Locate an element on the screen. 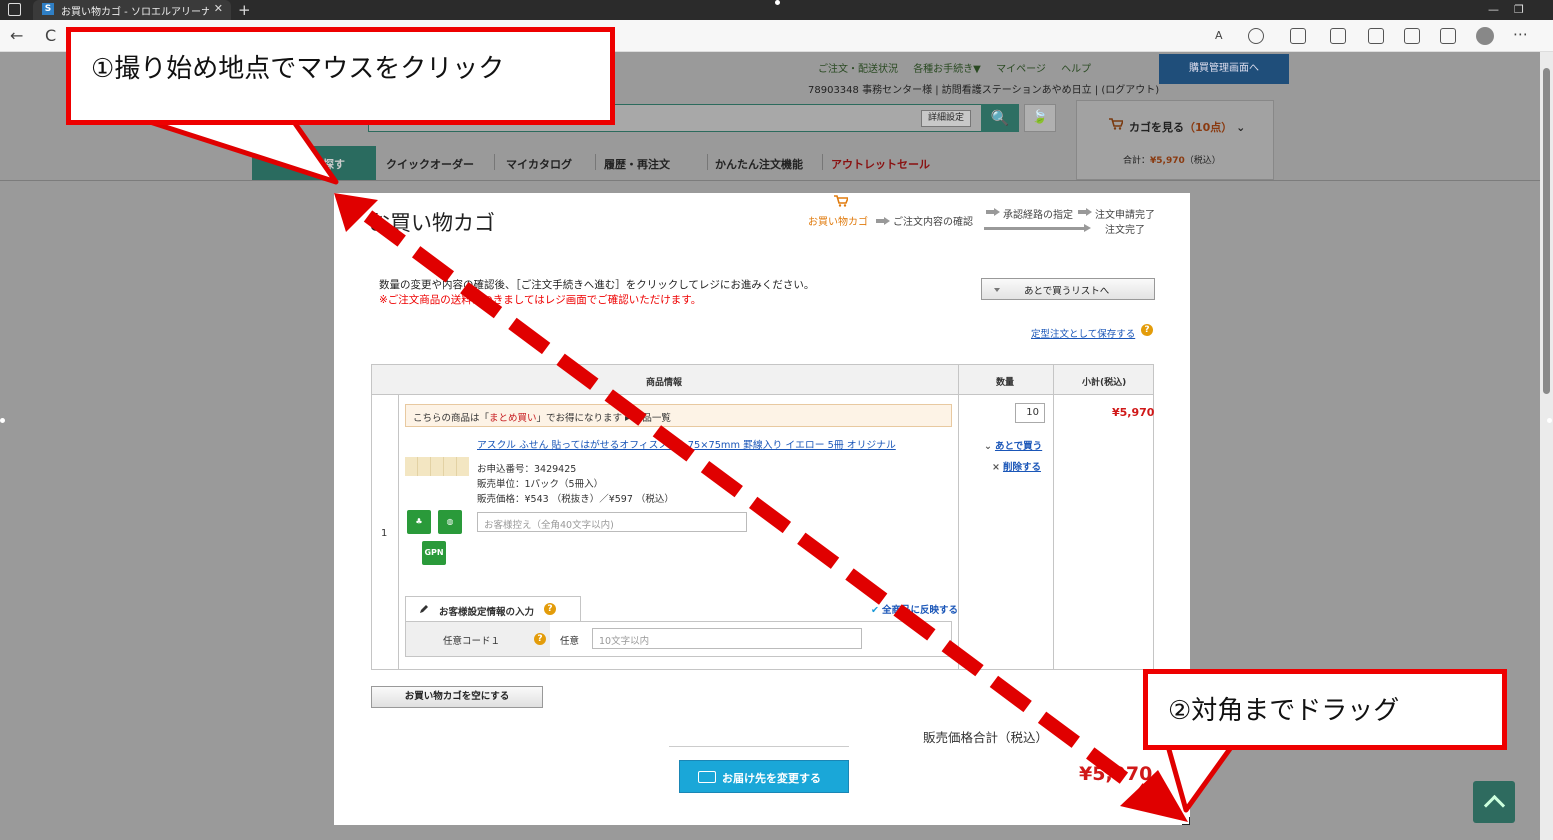 The height and width of the screenshot is (840, 1553). menu-my-catalog: マイカタログ is located at coordinates (539, 164).